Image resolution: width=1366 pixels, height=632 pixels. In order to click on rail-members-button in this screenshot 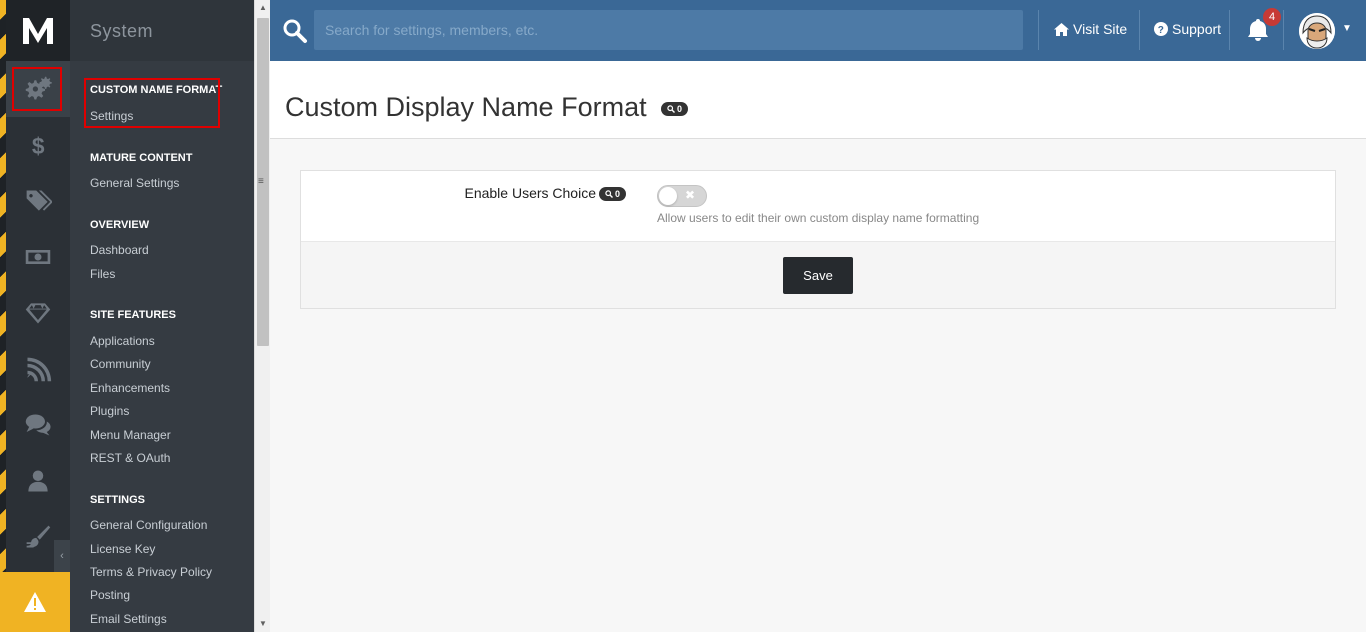, I will do `click(38, 481)`.